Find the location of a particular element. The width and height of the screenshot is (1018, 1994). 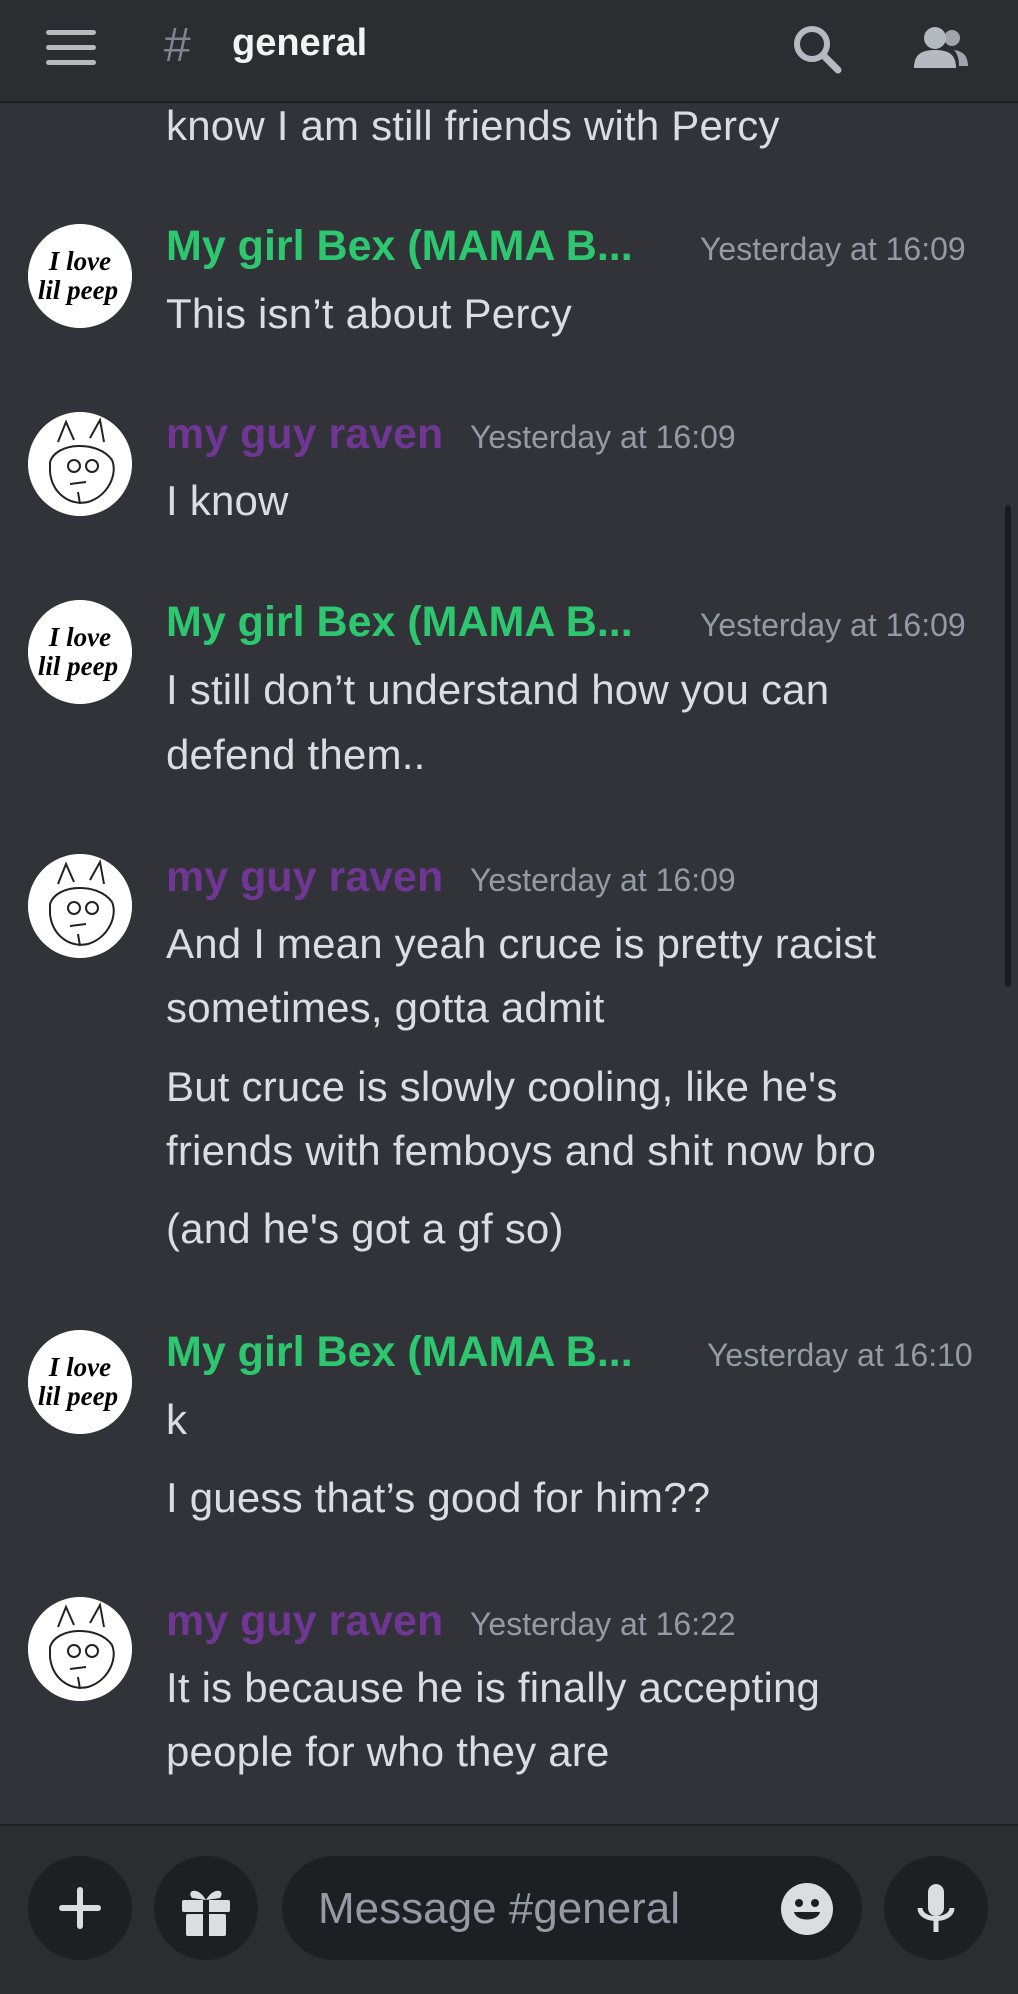

voice-message-button is located at coordinates (936, 1908).